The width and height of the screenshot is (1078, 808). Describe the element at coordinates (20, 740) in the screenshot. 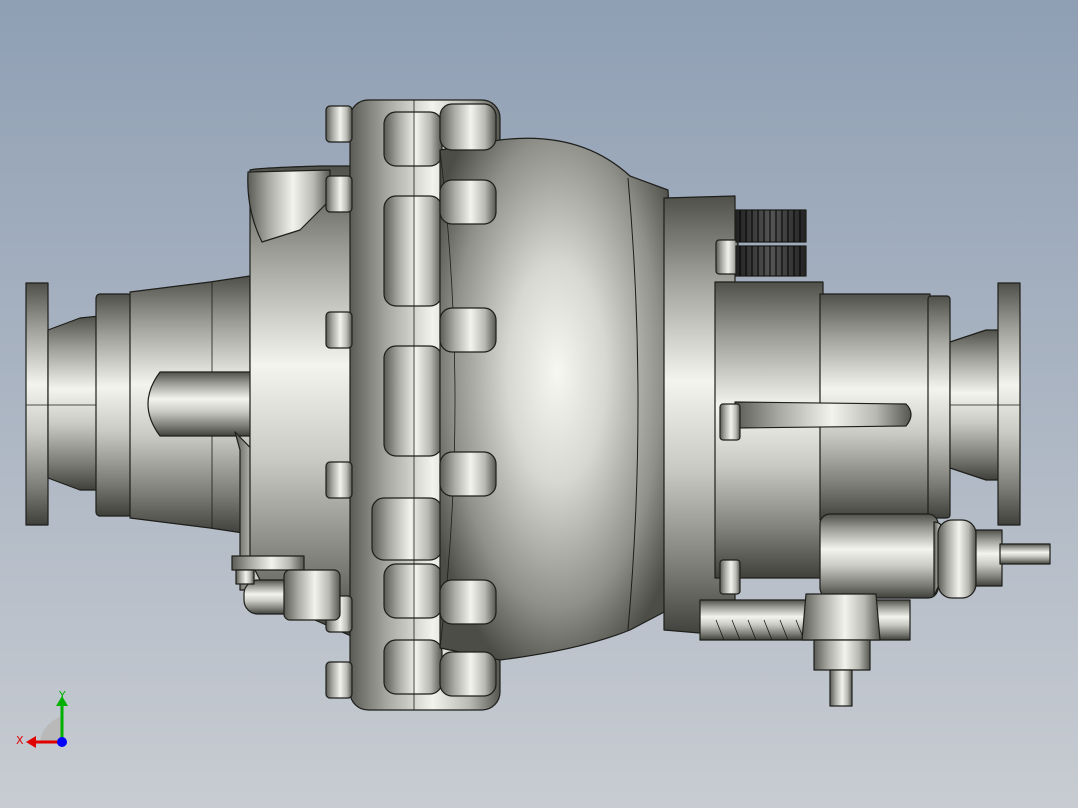

I see `x-axis-label: X` at that location.